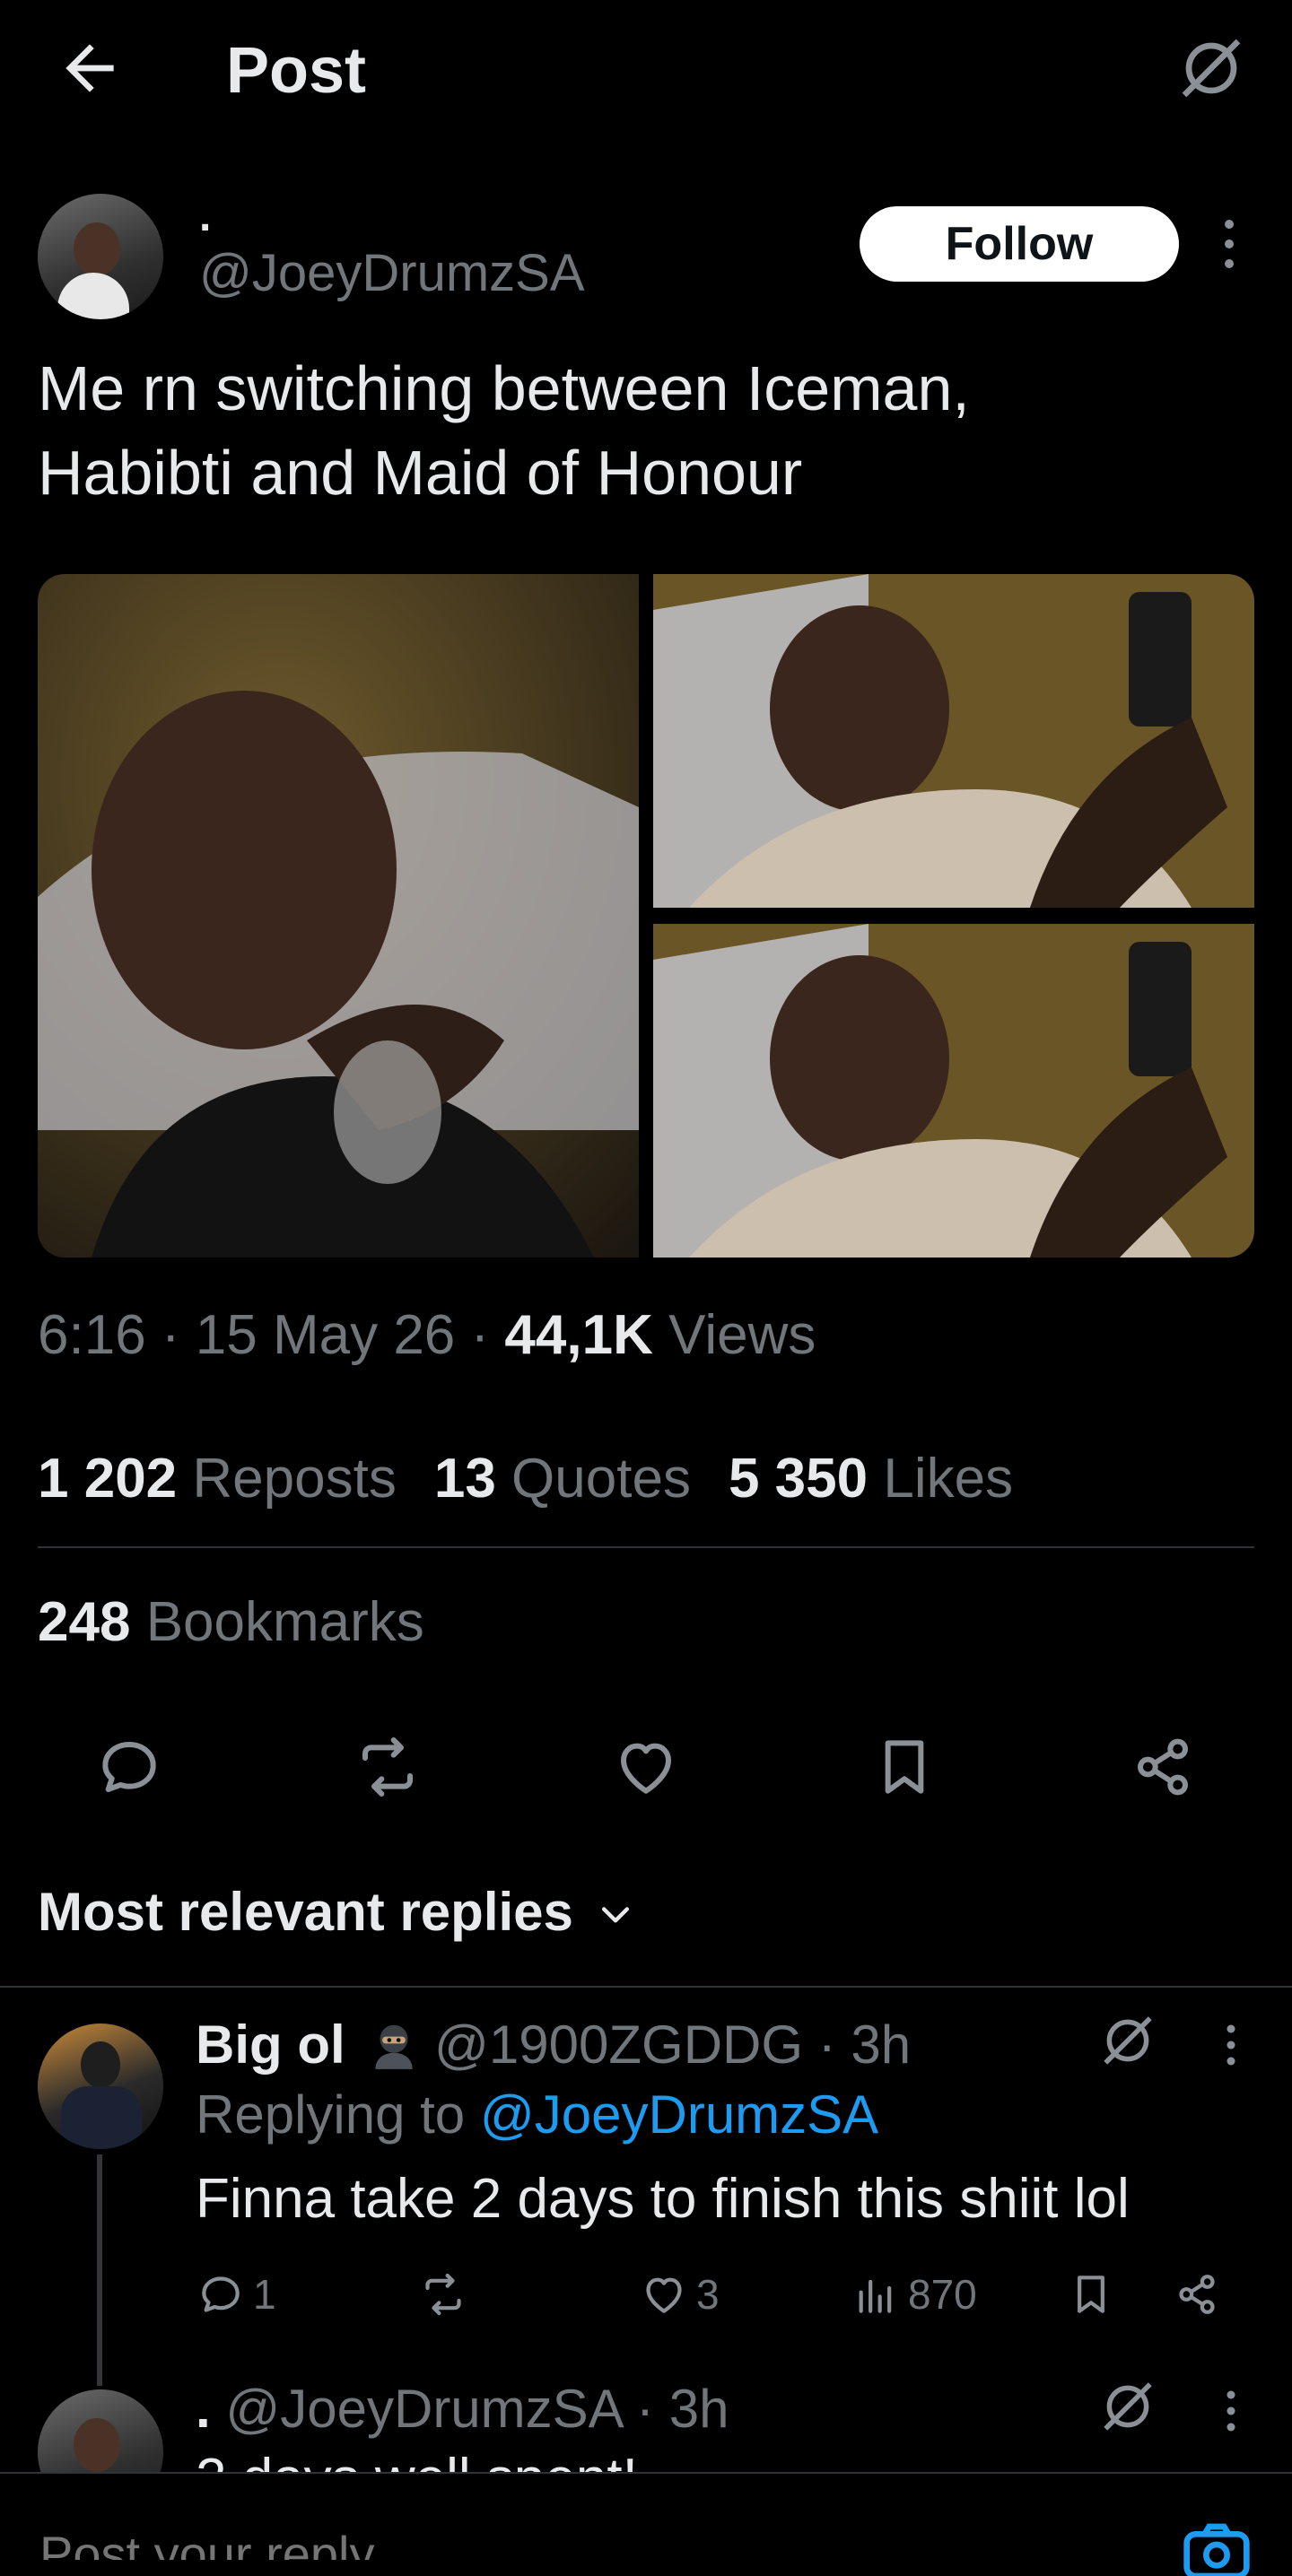 Image resolution: width=1292 pixels, height=2576 pixels. Describe the element at coordinates (578, 2542) in the screenshot. I see `reply-input` at that location.